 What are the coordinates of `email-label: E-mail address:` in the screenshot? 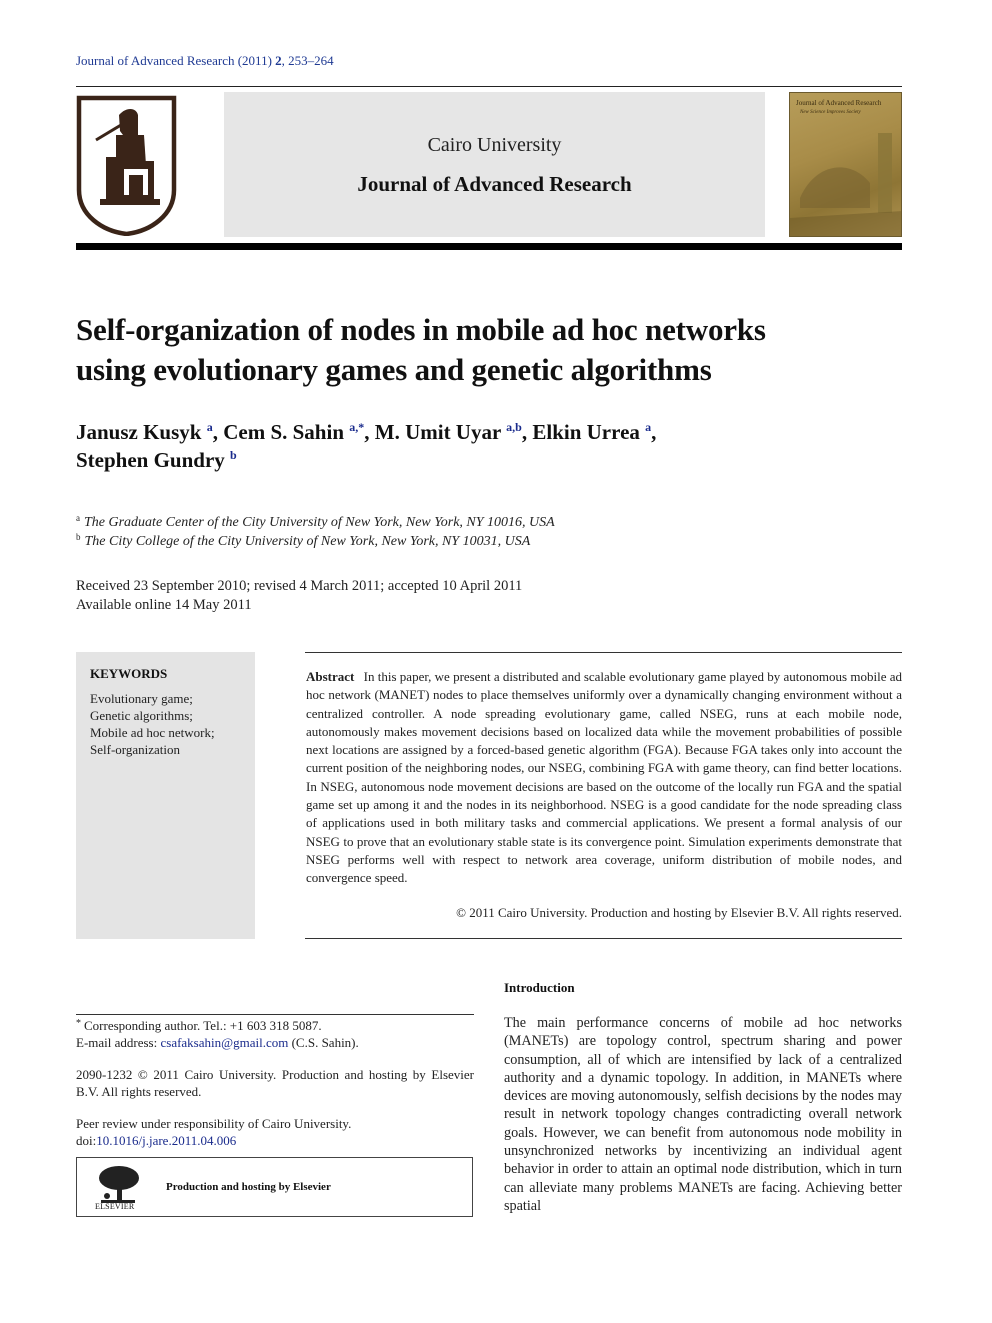 It's located at (118, 1042).